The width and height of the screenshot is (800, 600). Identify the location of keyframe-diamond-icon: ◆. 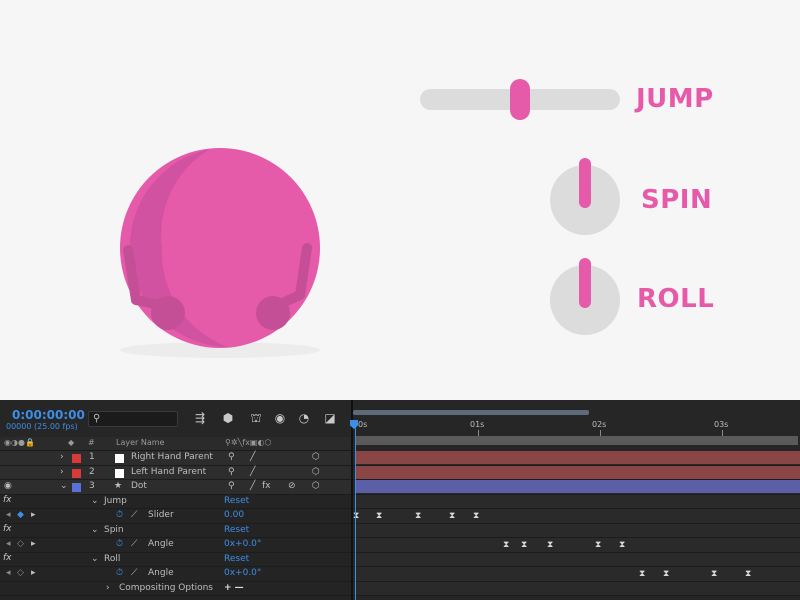
(20, 515).